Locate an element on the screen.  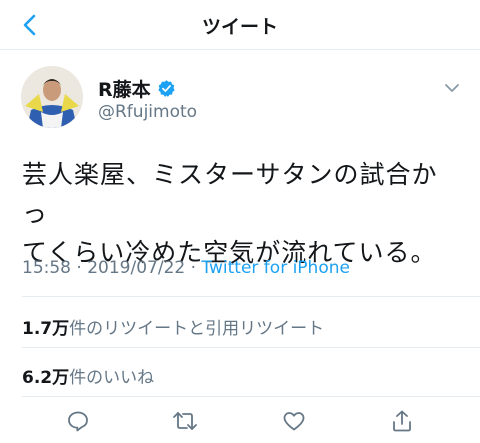
tweet-meta: 15:58 · 2019/07/22 · Twitter for iPhone is located at coordinates (186, 268).